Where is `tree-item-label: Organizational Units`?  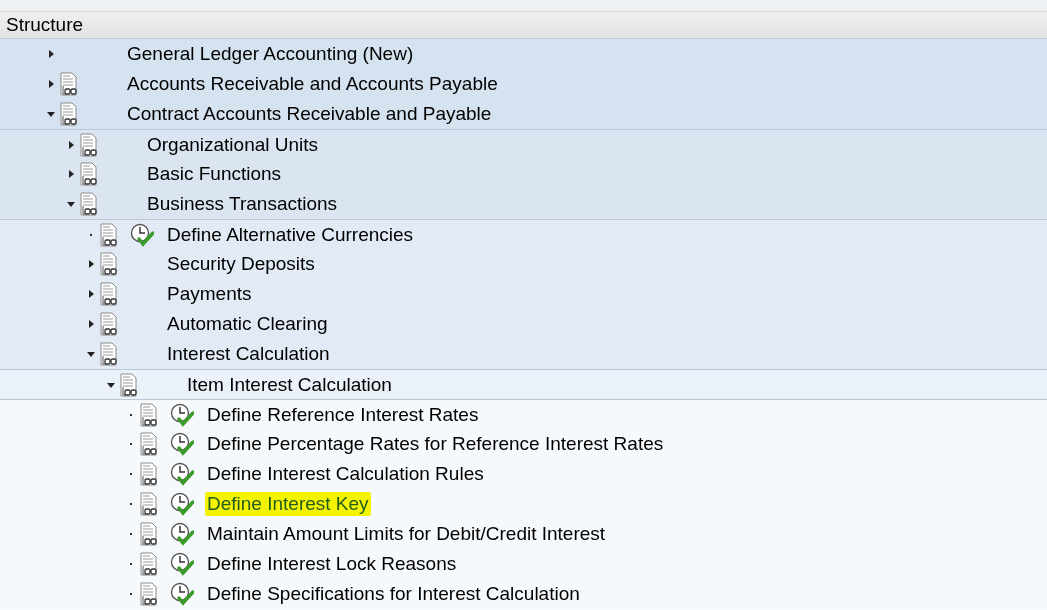 tree-item-label: Organizational Units is located at coordinates (233, 144).